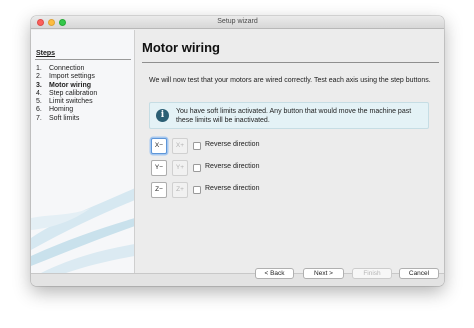 The image size is (474, 328). I want to click on step-label: Motor wiring, so click(70, 85).